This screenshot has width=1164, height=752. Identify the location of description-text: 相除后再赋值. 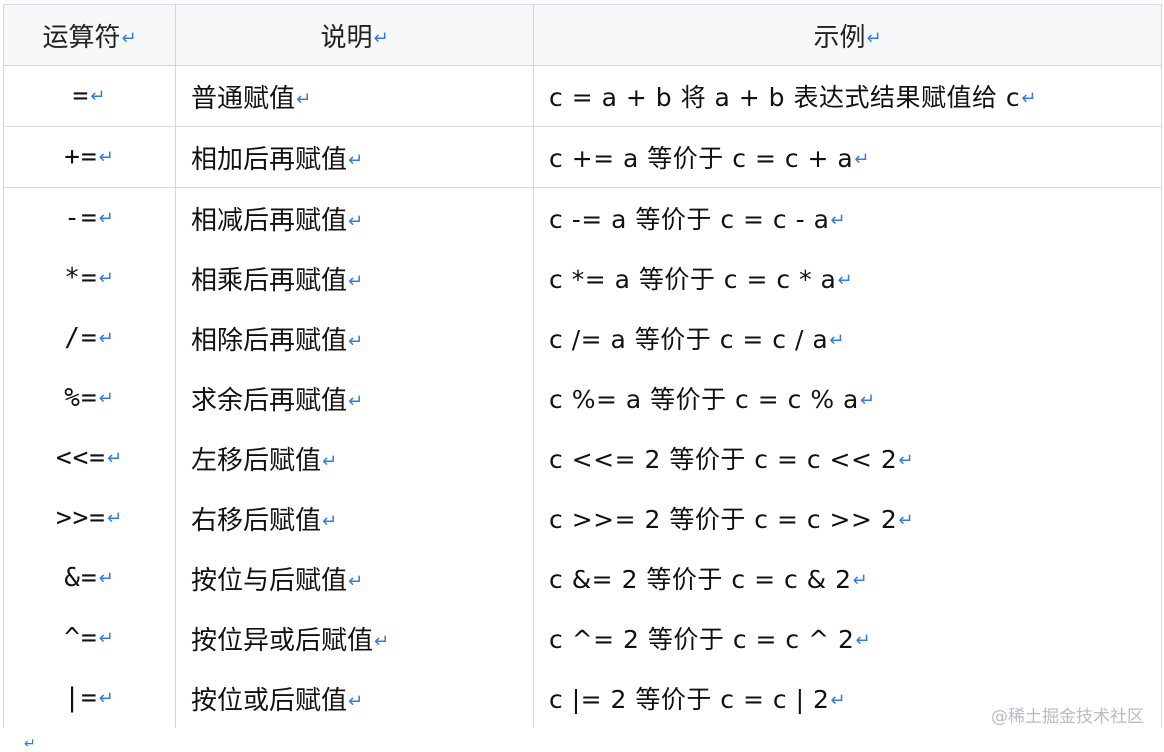
(269, 340).